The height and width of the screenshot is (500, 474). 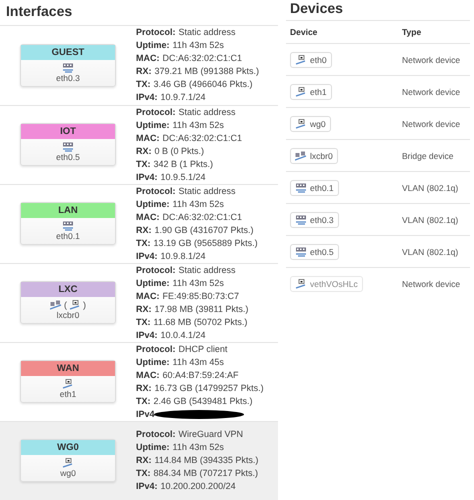 I want to click on status-line: IPv4: 10.9.7.1/24, so click(x=171, y=97).